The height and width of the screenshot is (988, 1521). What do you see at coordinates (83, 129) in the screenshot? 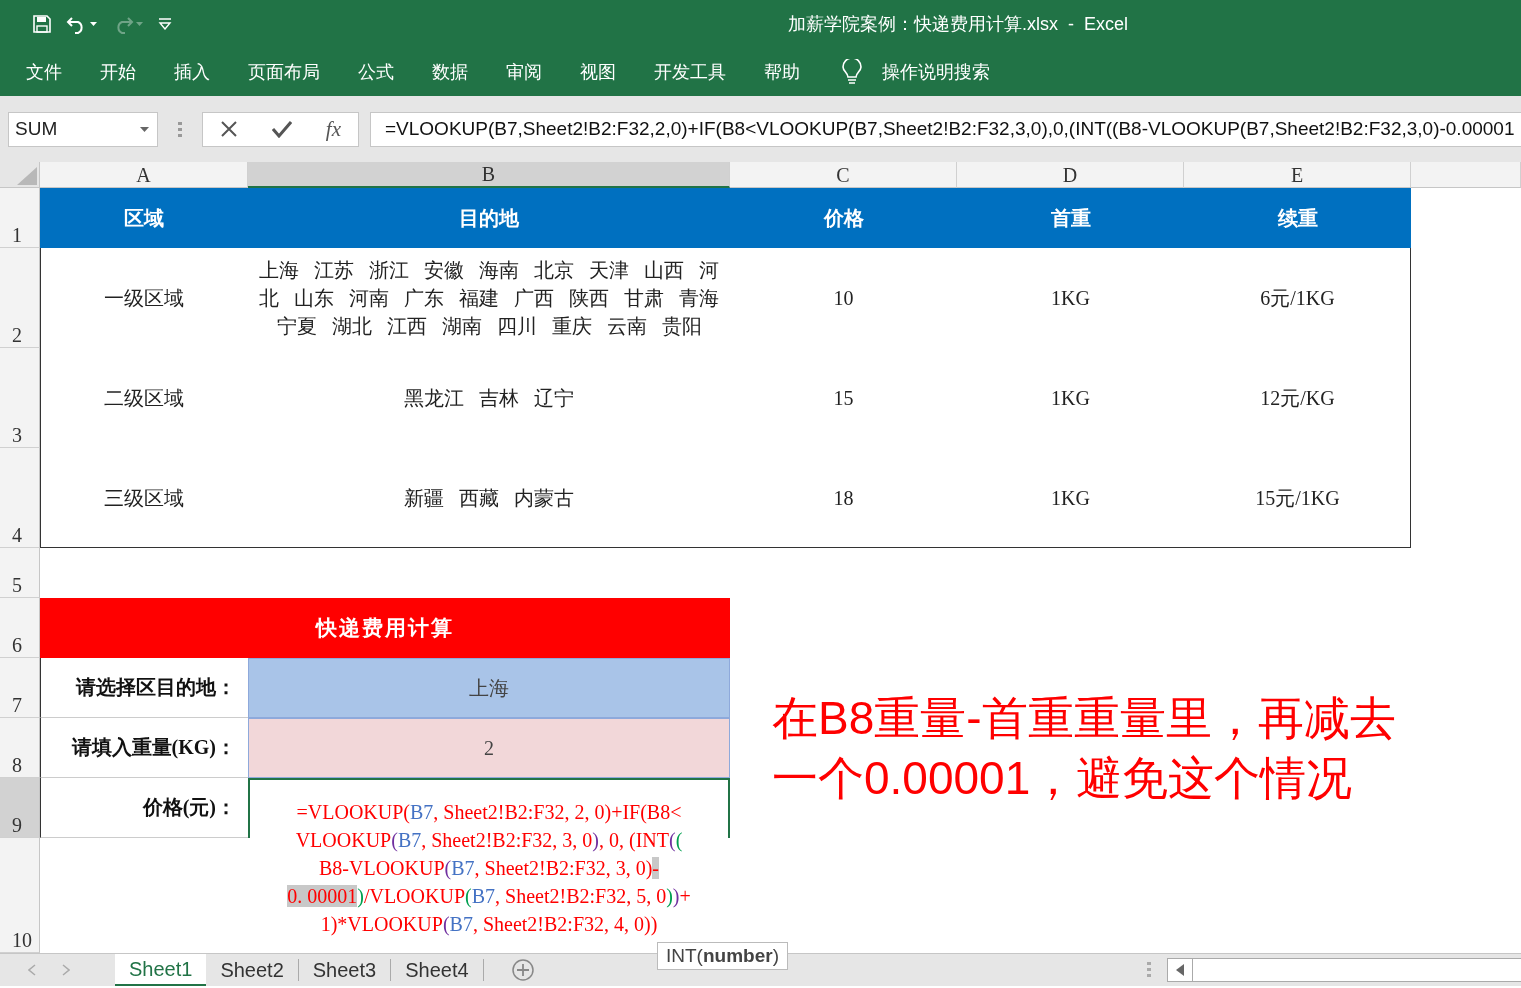
I see `name-box: SUM` at bounding box center [83, 129].